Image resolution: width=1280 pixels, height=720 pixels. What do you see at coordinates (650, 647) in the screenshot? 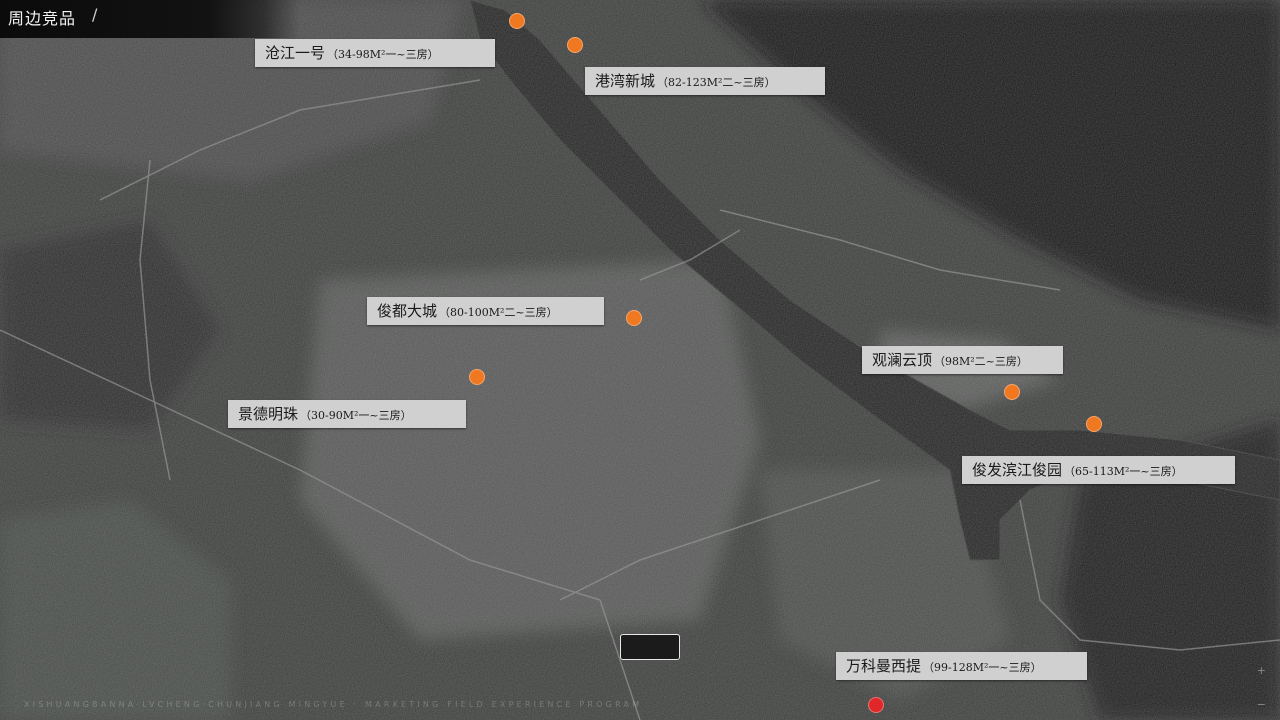
I see `location-frame` at bounding box center [650, 647].